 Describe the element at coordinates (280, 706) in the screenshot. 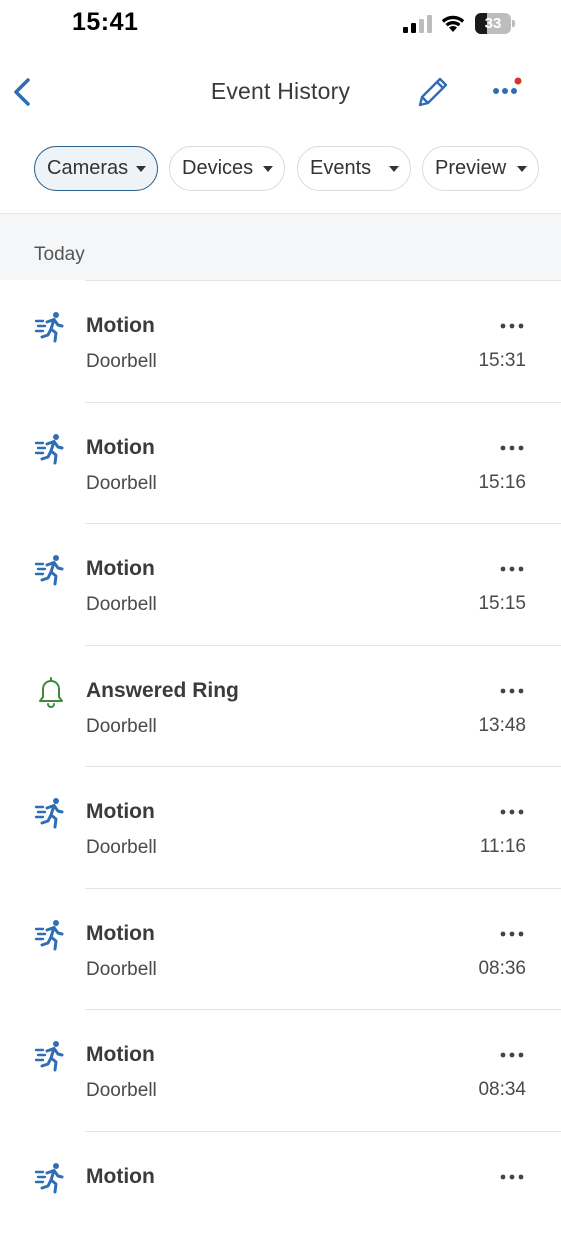

I see `event-row: Answered Ring Doorbell 13:48` at that location.